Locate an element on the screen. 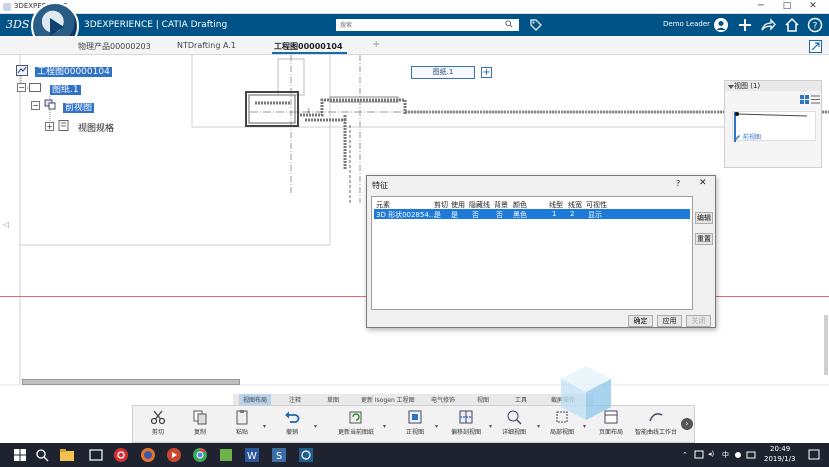 The height and width of the screenshot is (467, 829). tab-ntdrafting: NTDrafting A.1 is located at coordinates (206, 45).